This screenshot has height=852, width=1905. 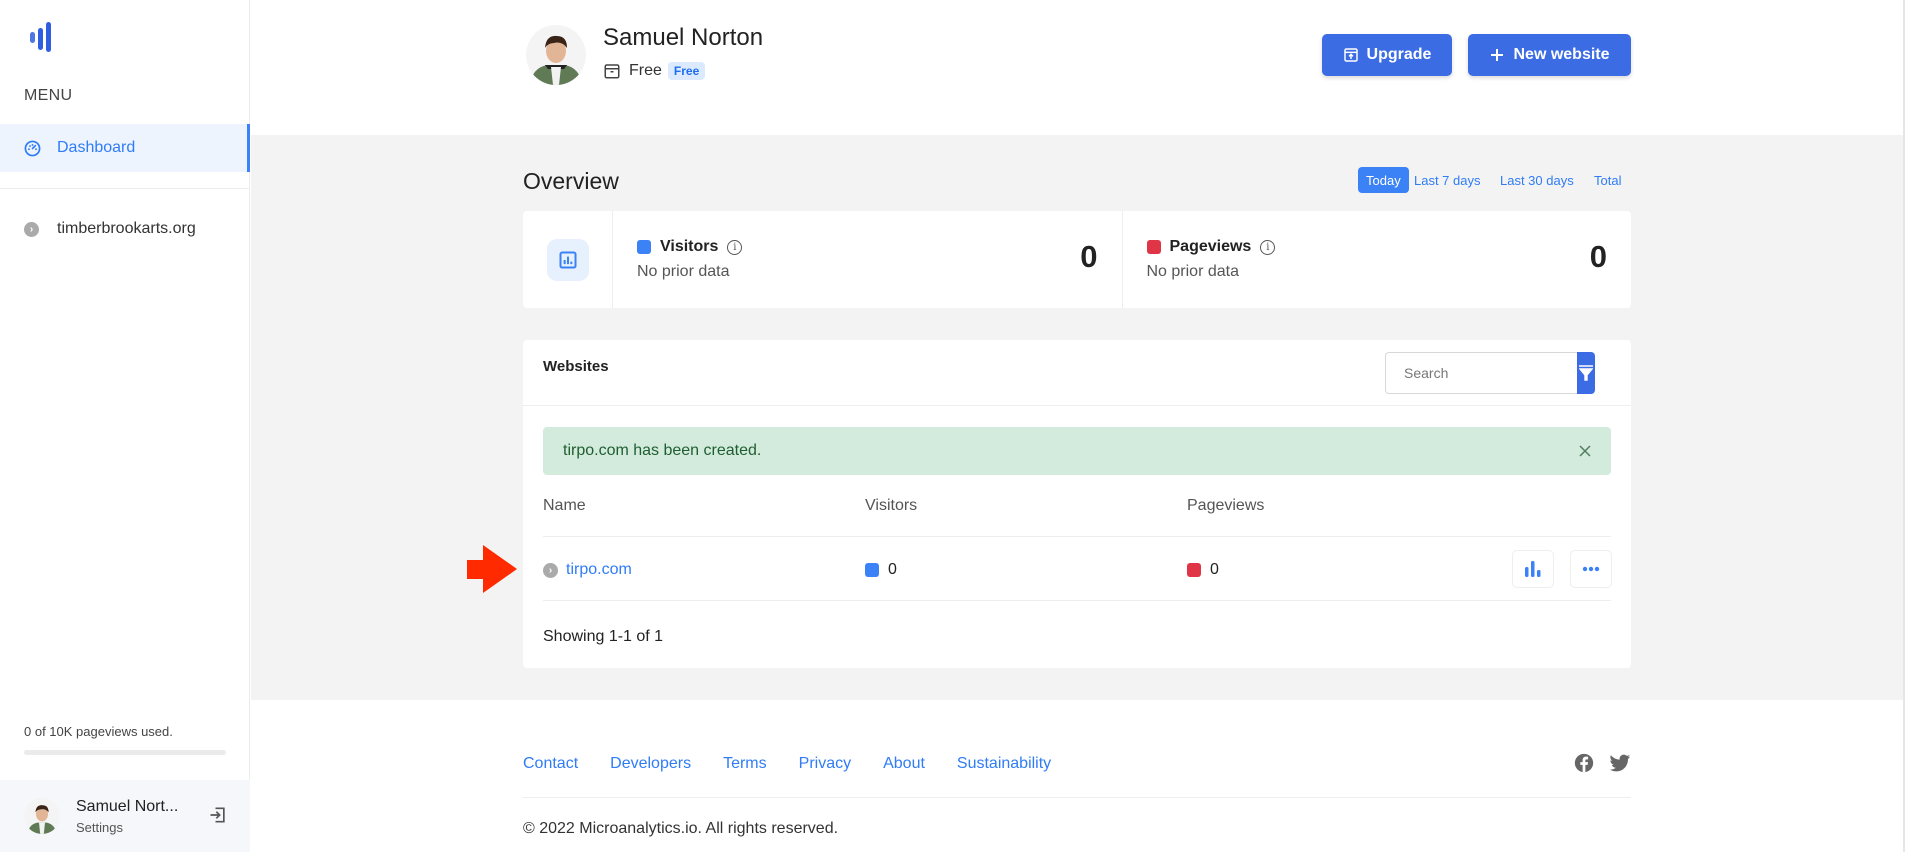 I want to click on footer-link-contact: Contact, so click(x=550, y=764).